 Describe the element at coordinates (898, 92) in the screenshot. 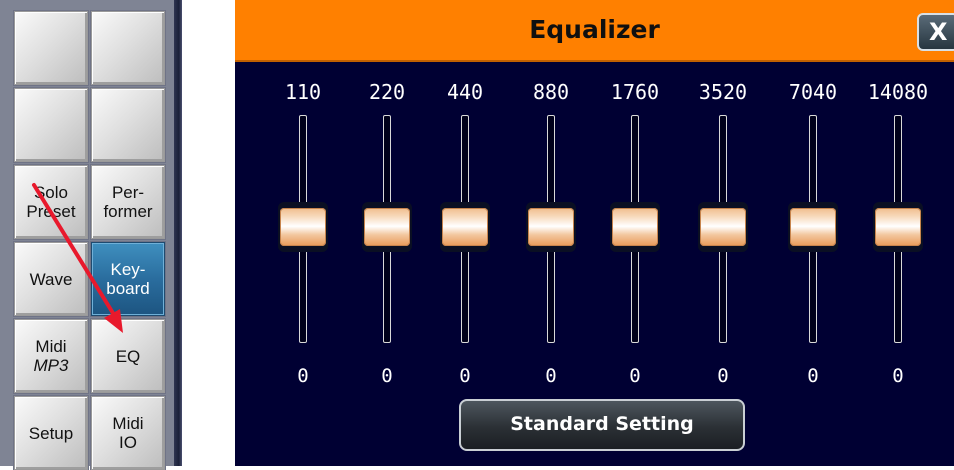

I see `band-frequency-label: 14080` at that location.